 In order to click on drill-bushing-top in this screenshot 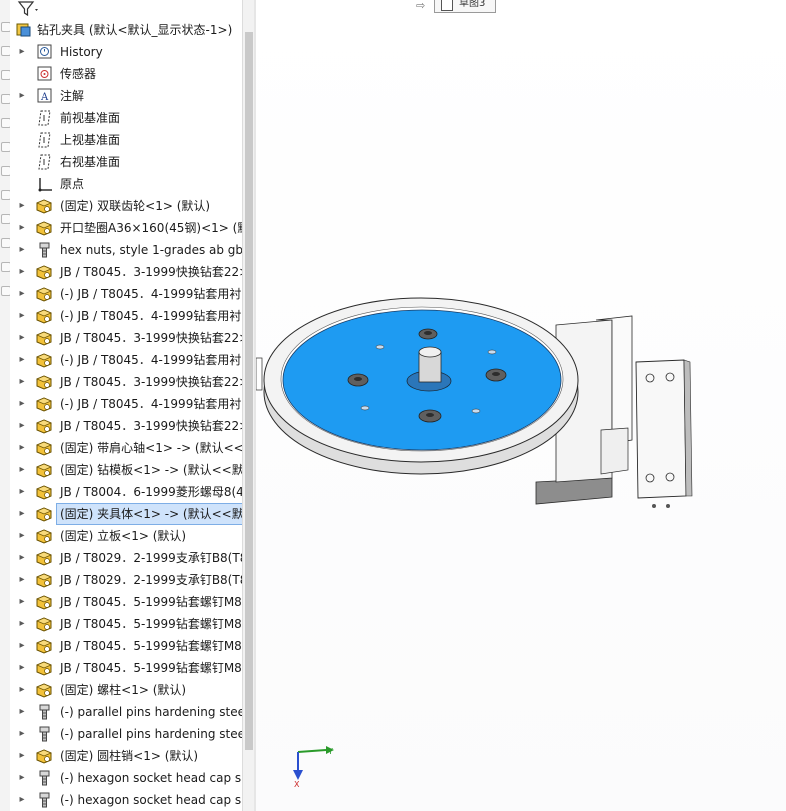, I will do `click(428, 334)`.